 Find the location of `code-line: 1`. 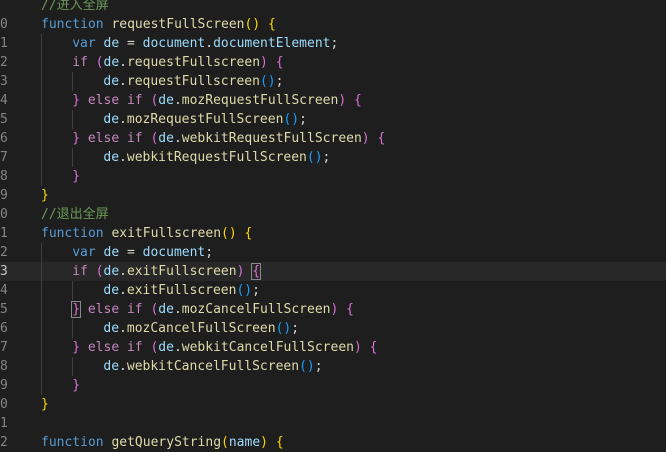

code-line: 1 is located at coordinates (333, 423).